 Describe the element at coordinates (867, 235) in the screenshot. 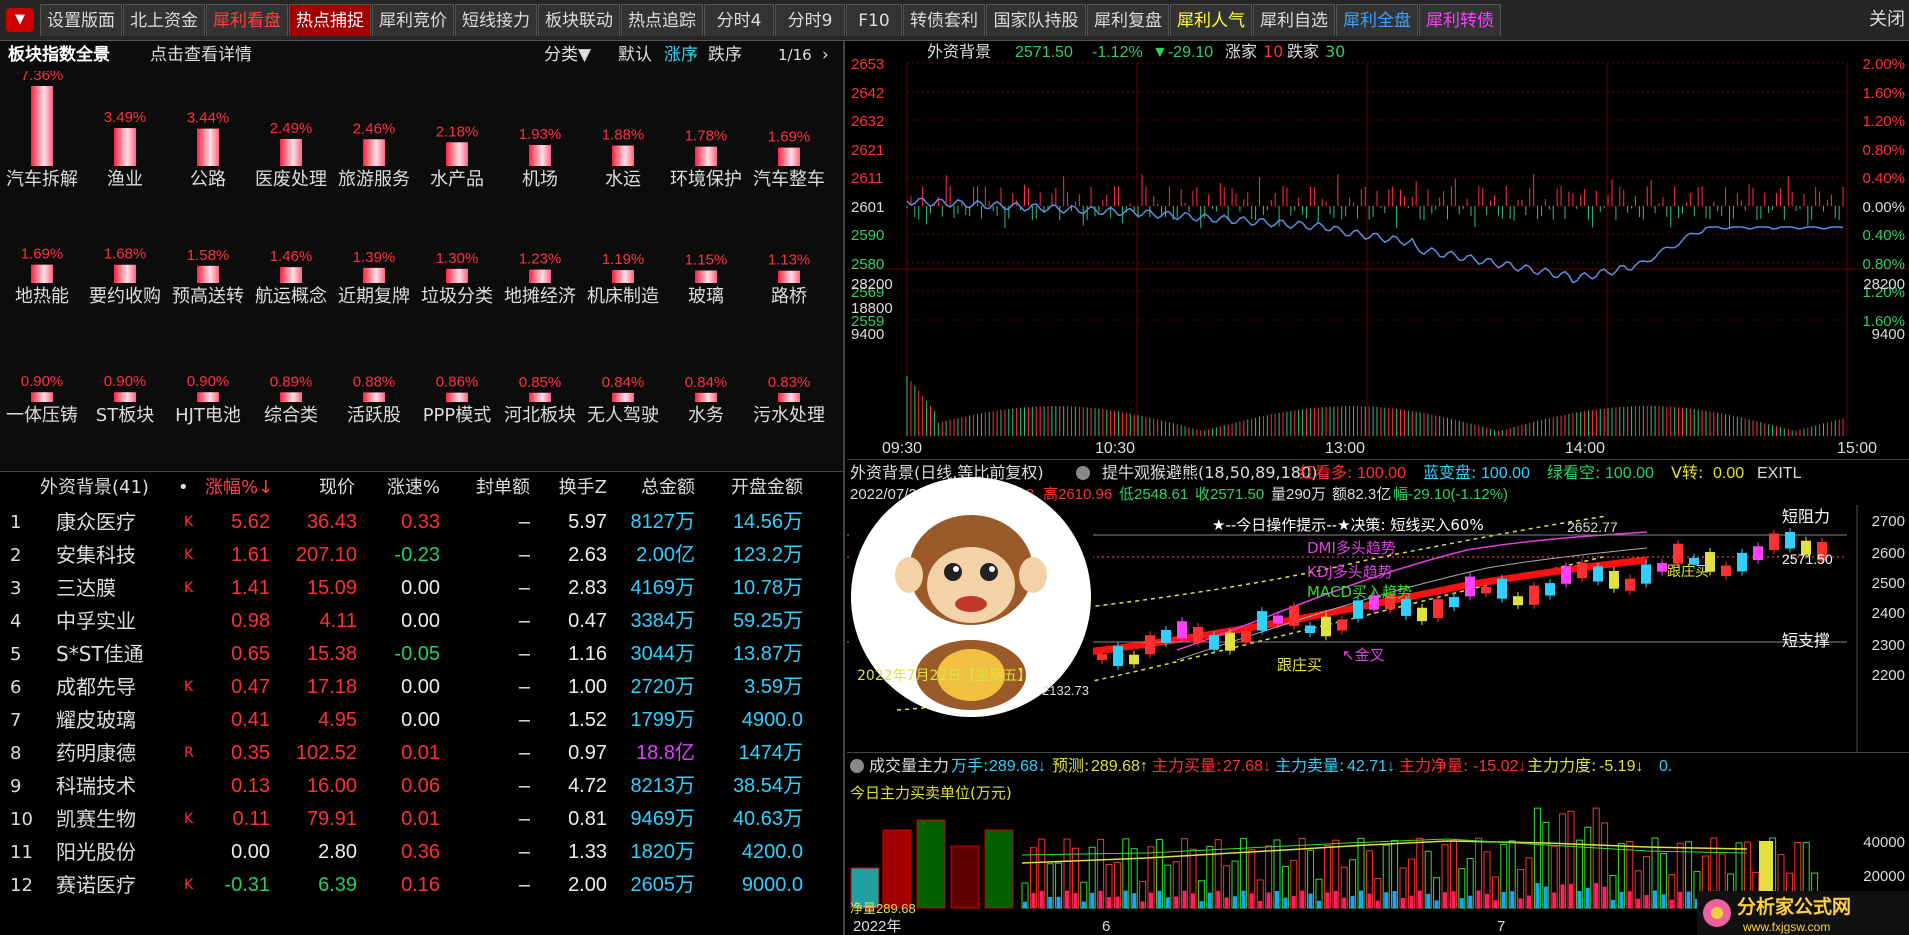

I see `y-axis-label: 2590` at that location.